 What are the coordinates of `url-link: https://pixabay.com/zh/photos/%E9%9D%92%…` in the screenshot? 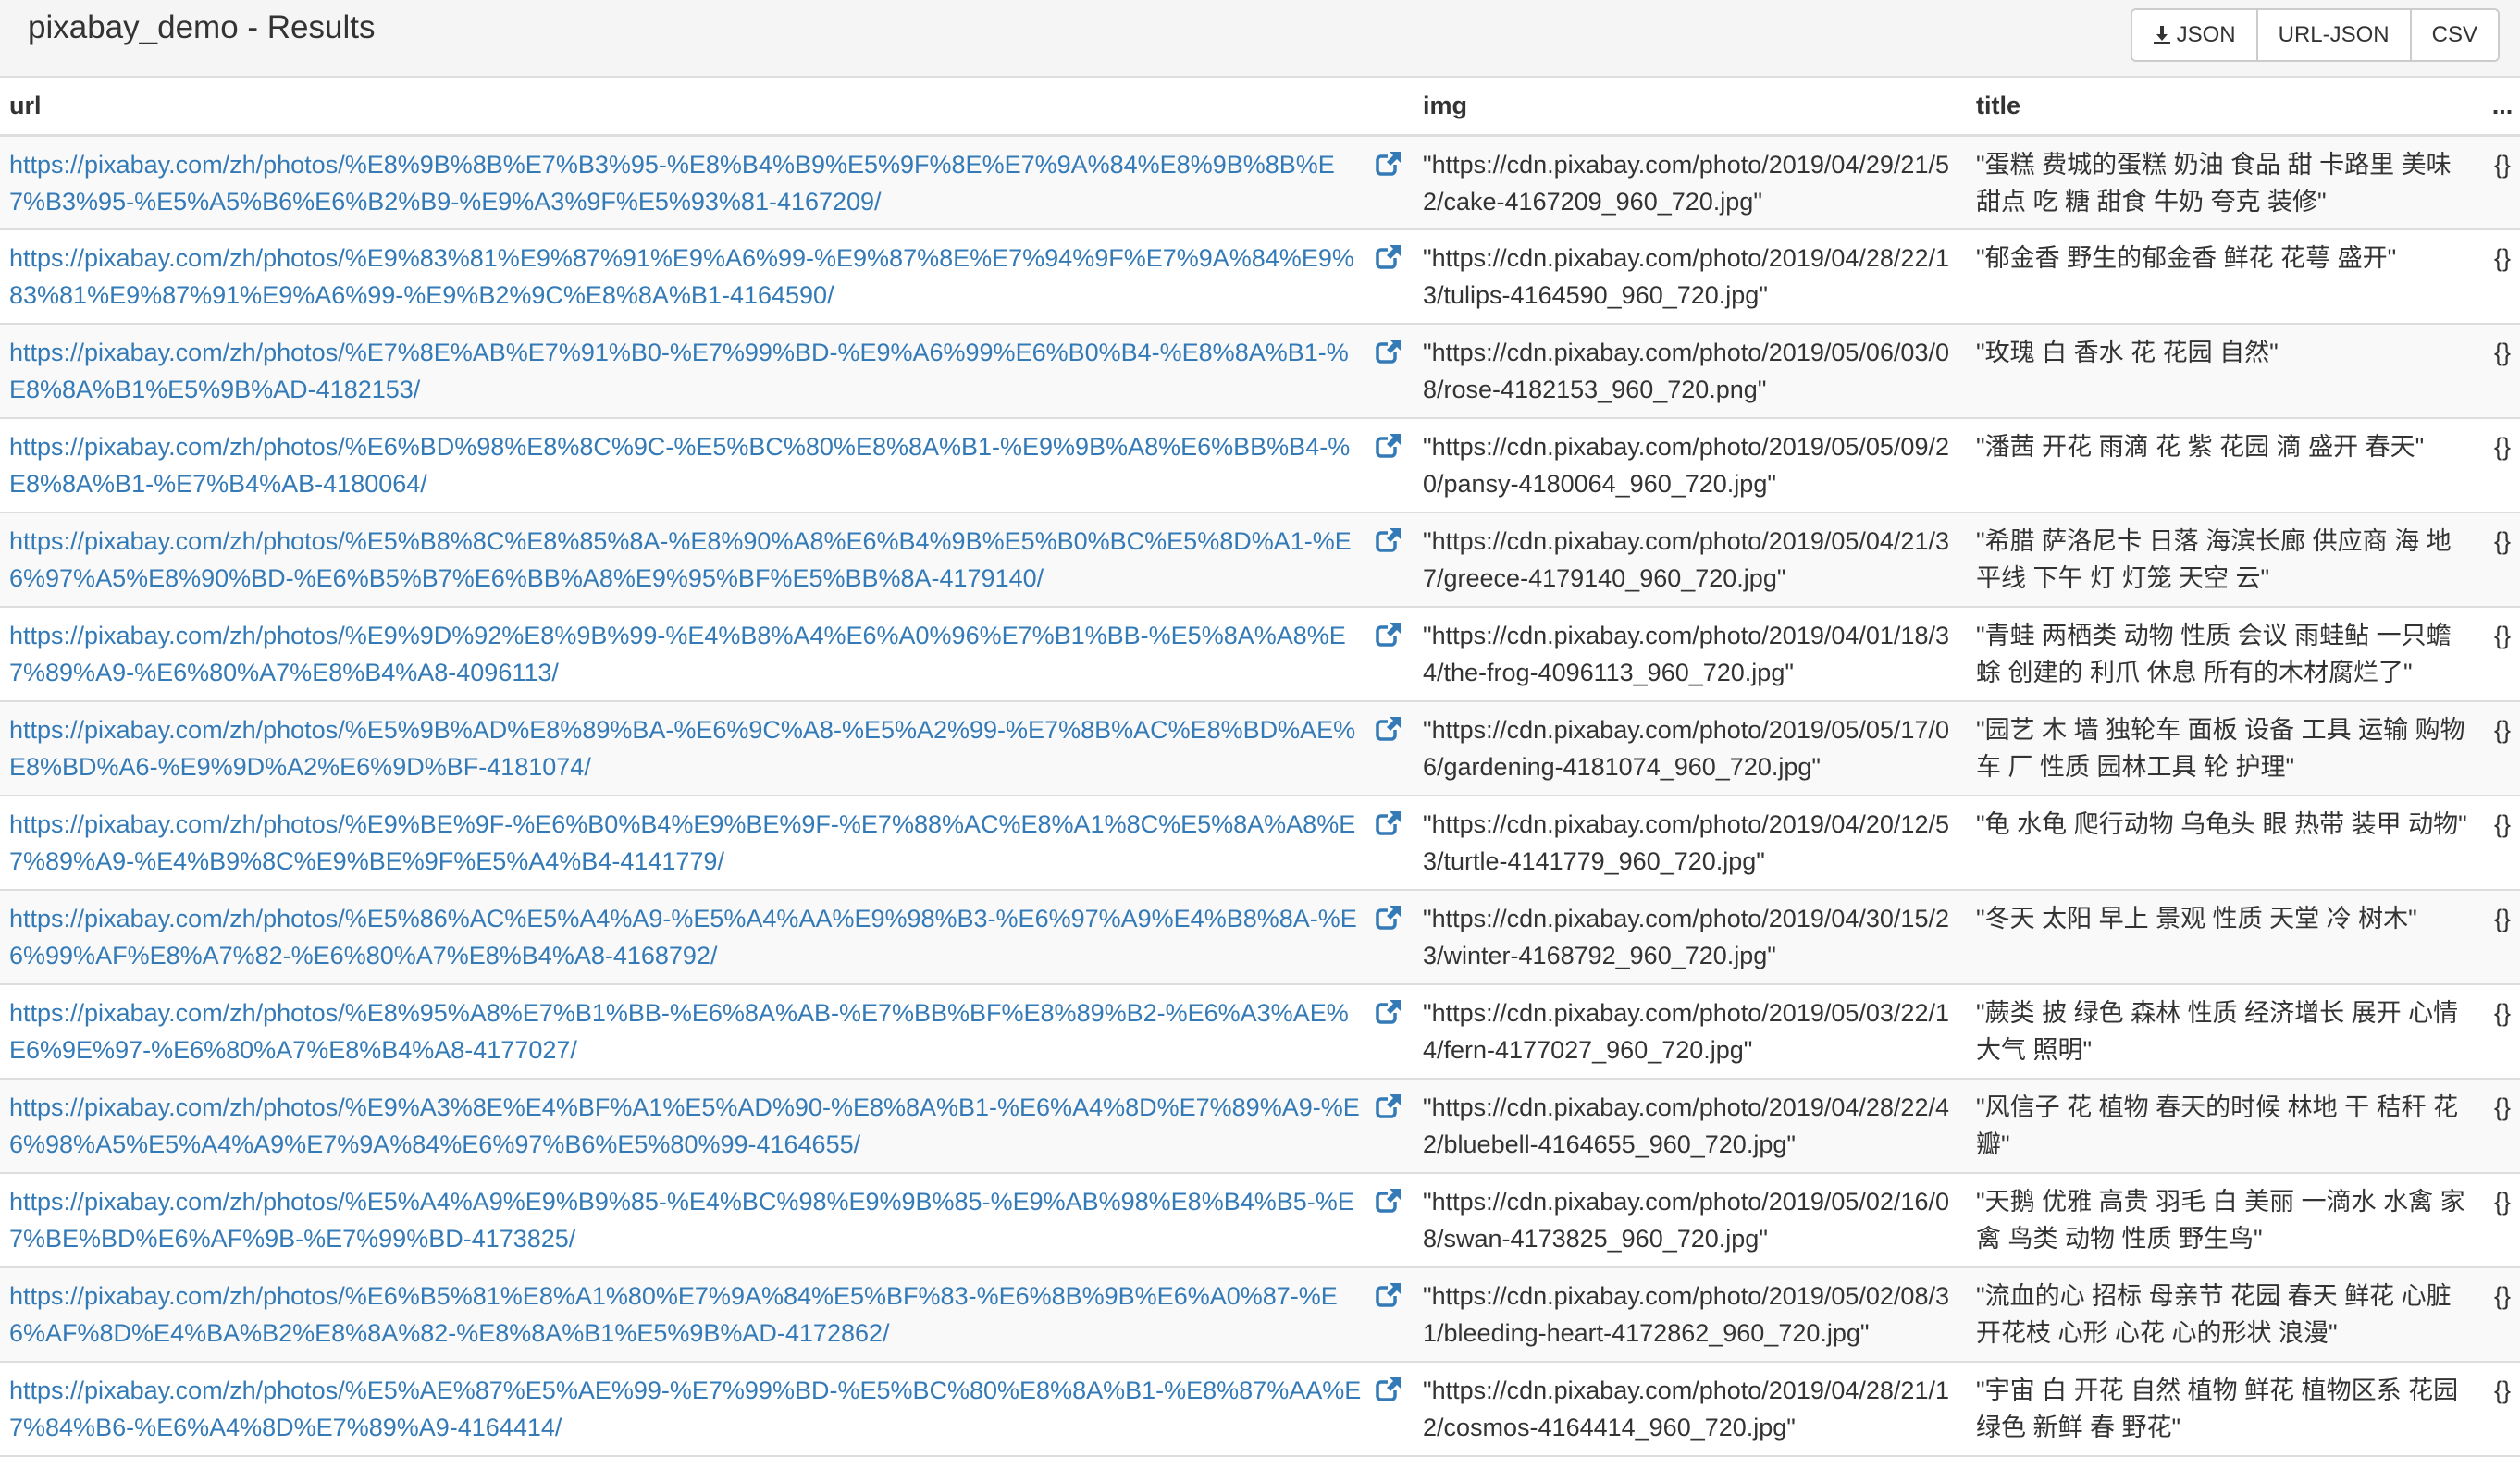 It's located at (691, 654).